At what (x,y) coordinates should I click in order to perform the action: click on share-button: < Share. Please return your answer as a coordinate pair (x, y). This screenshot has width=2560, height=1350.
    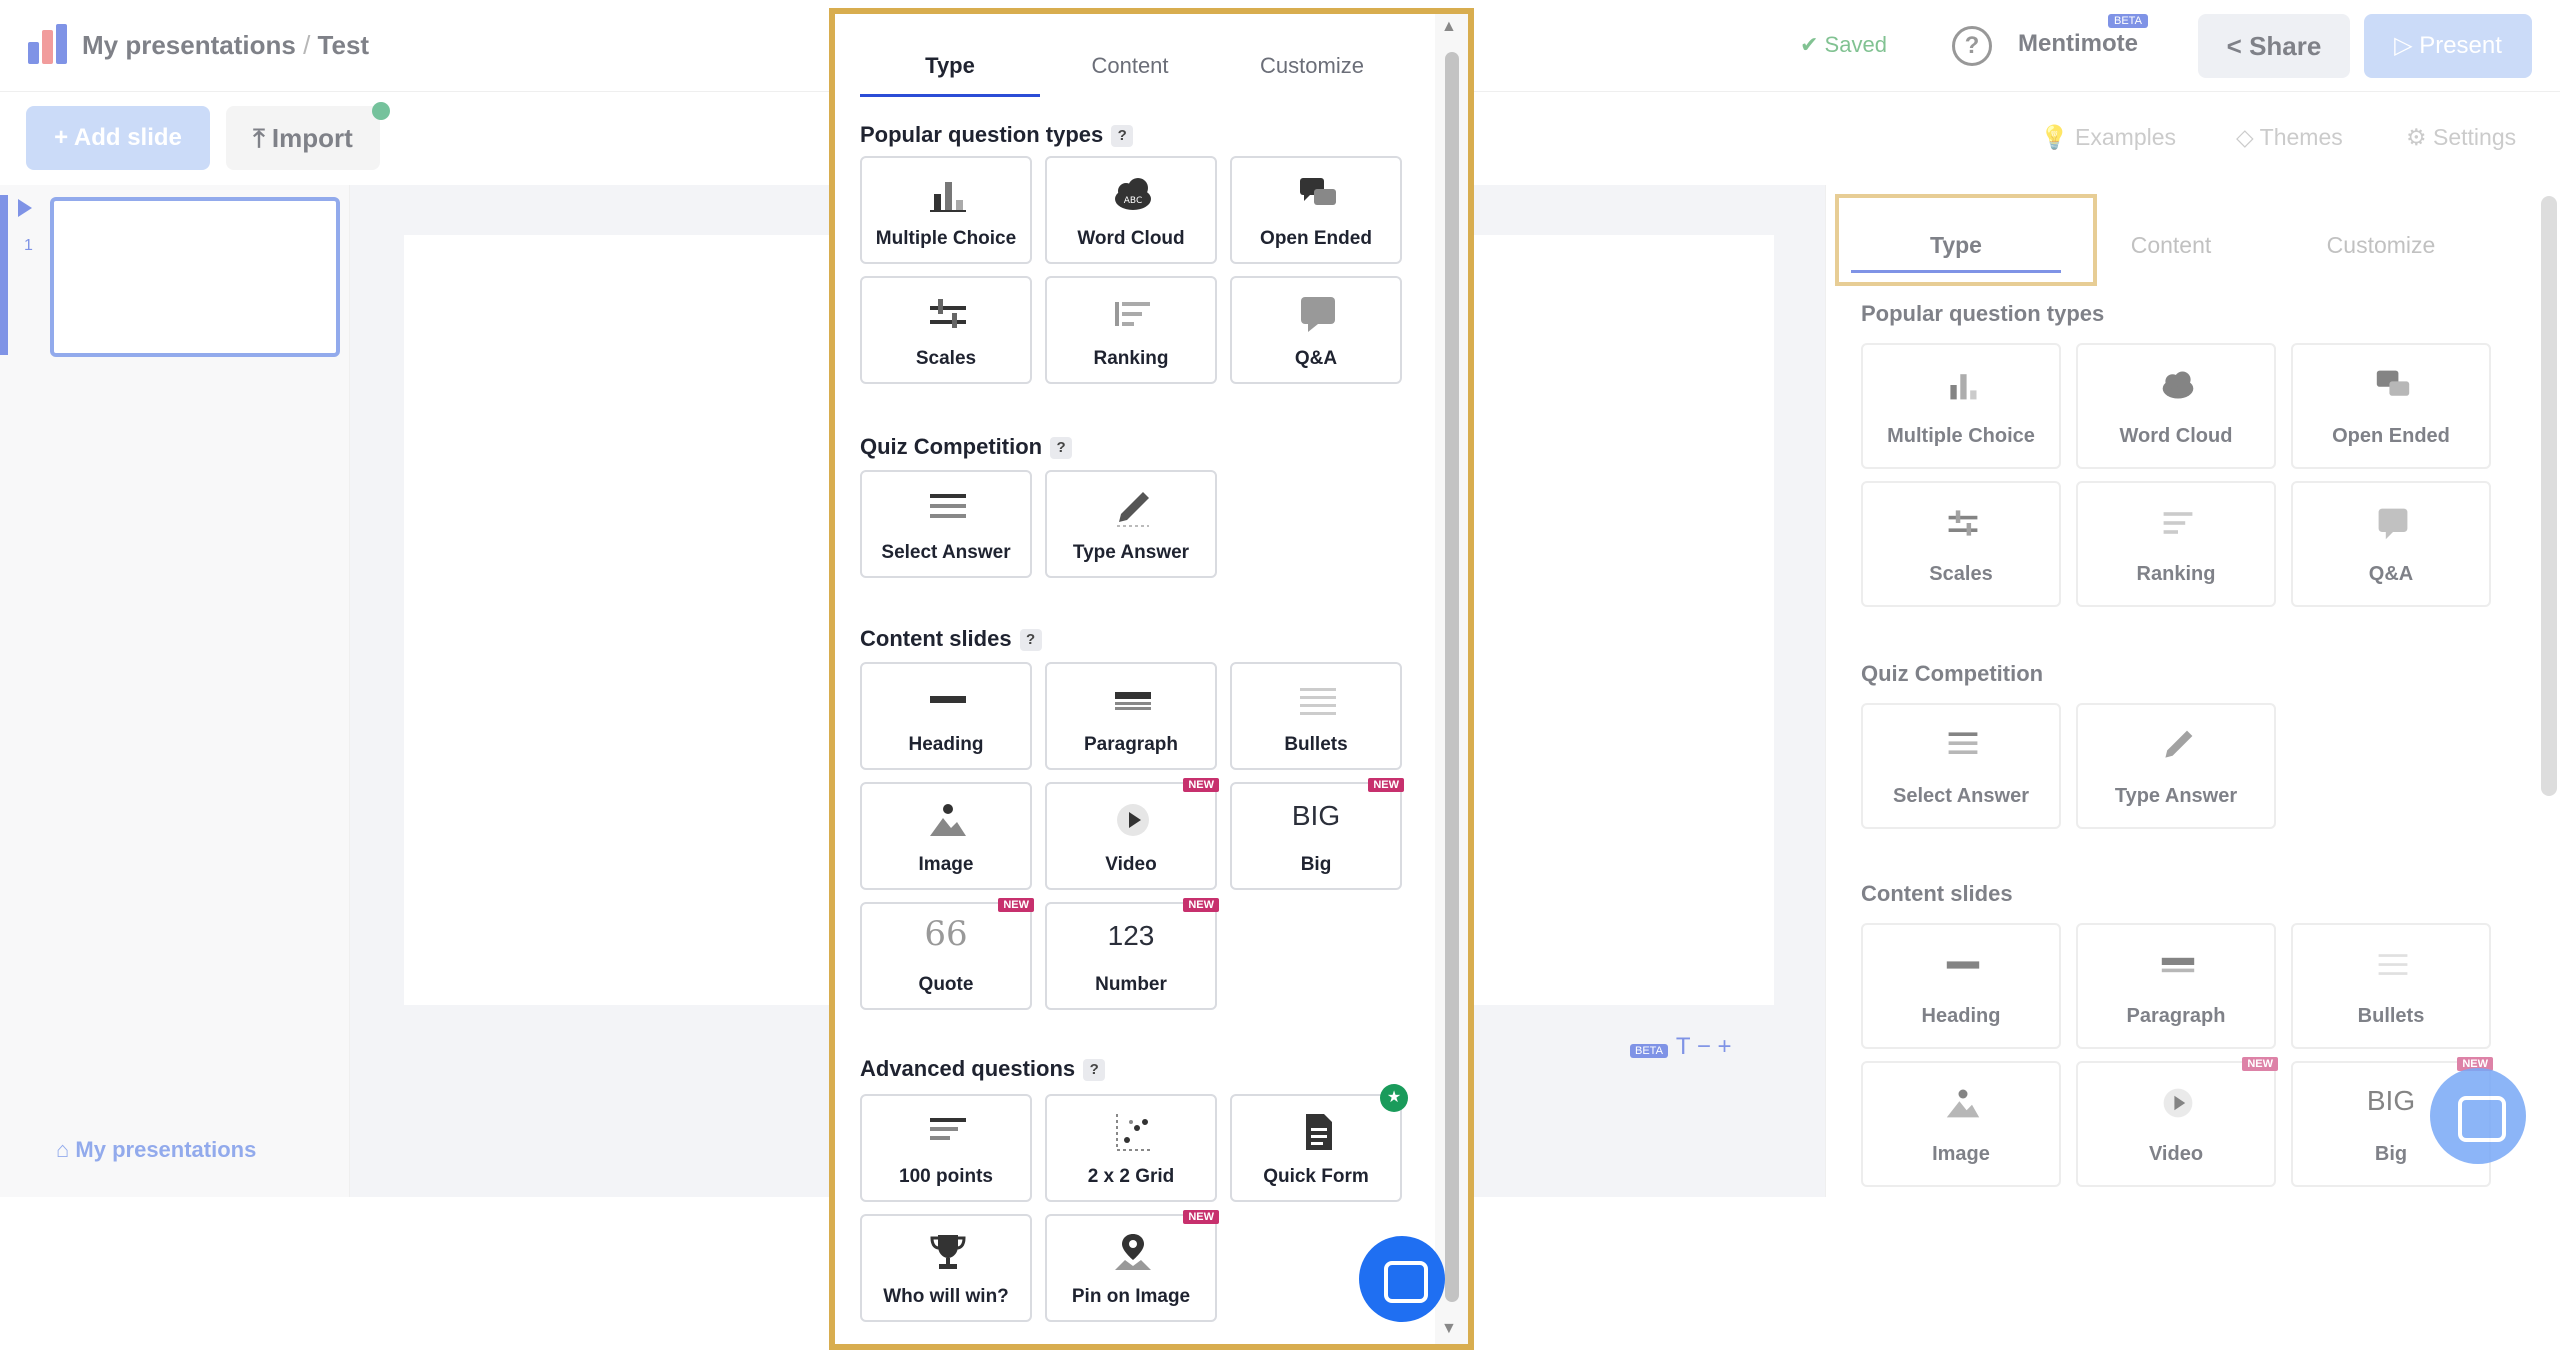
    Looking at the image, I should click on (2274, 46).